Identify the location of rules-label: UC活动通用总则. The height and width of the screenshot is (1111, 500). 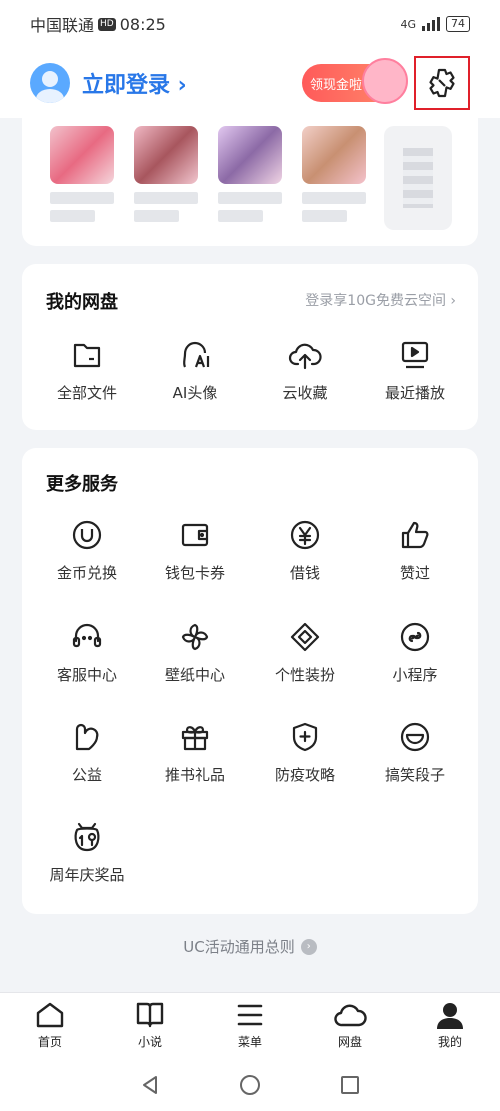
(239, 947).